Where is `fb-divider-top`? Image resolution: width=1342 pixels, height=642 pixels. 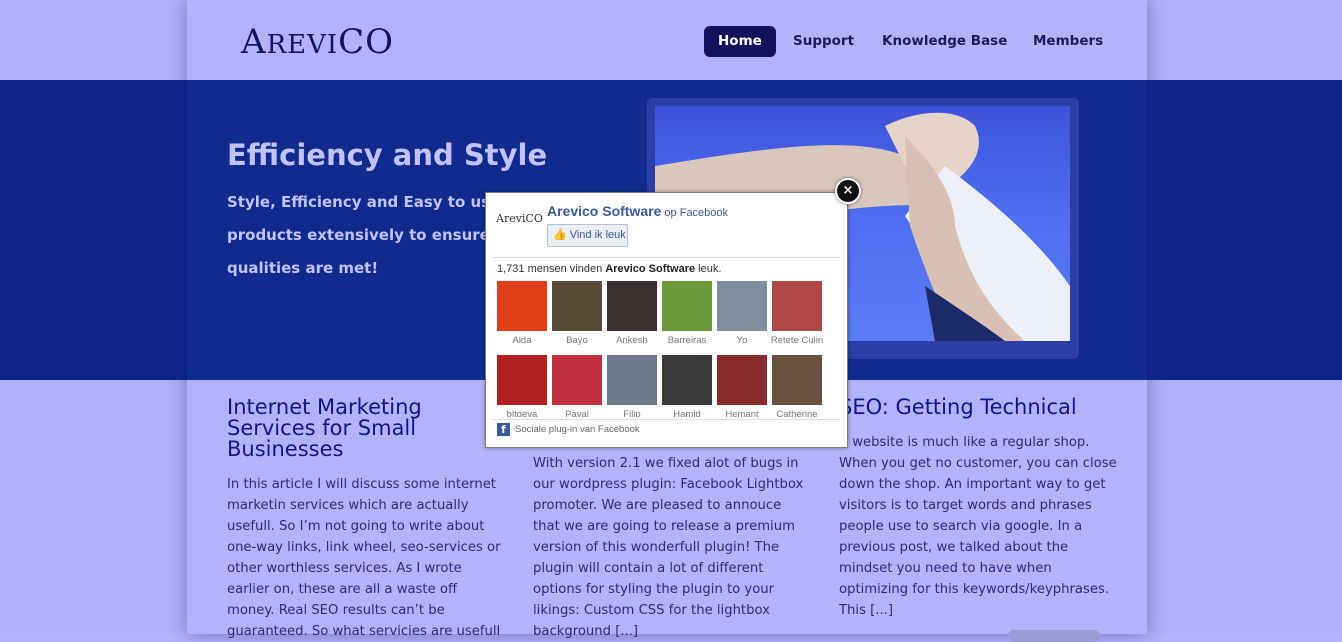 fb-divider-top is located at coordinates (666, 257).